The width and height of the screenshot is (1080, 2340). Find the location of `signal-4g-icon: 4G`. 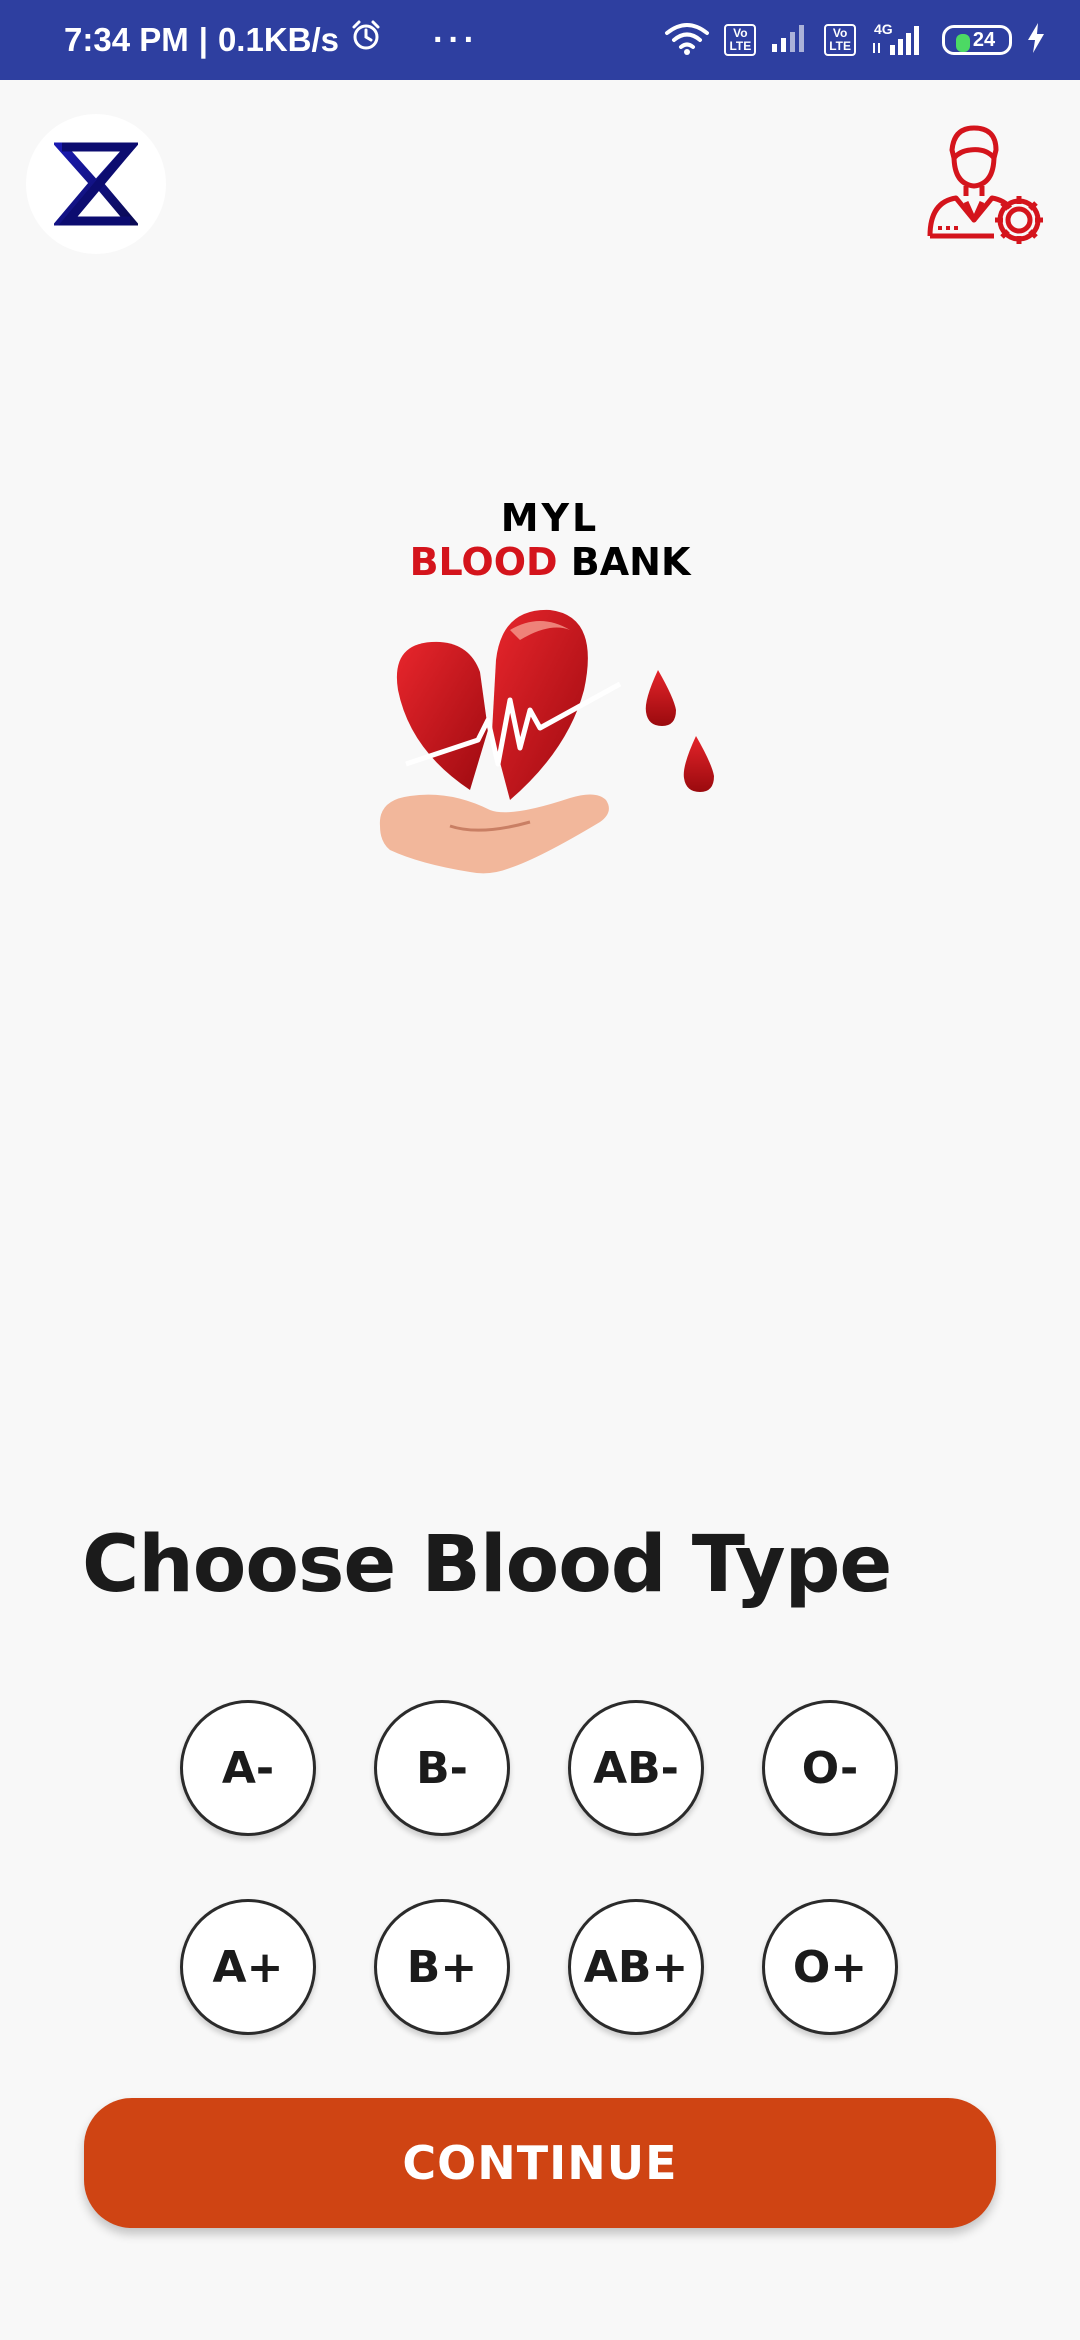

signal-4g-icon: 4G is located at coordinates (899, 39).